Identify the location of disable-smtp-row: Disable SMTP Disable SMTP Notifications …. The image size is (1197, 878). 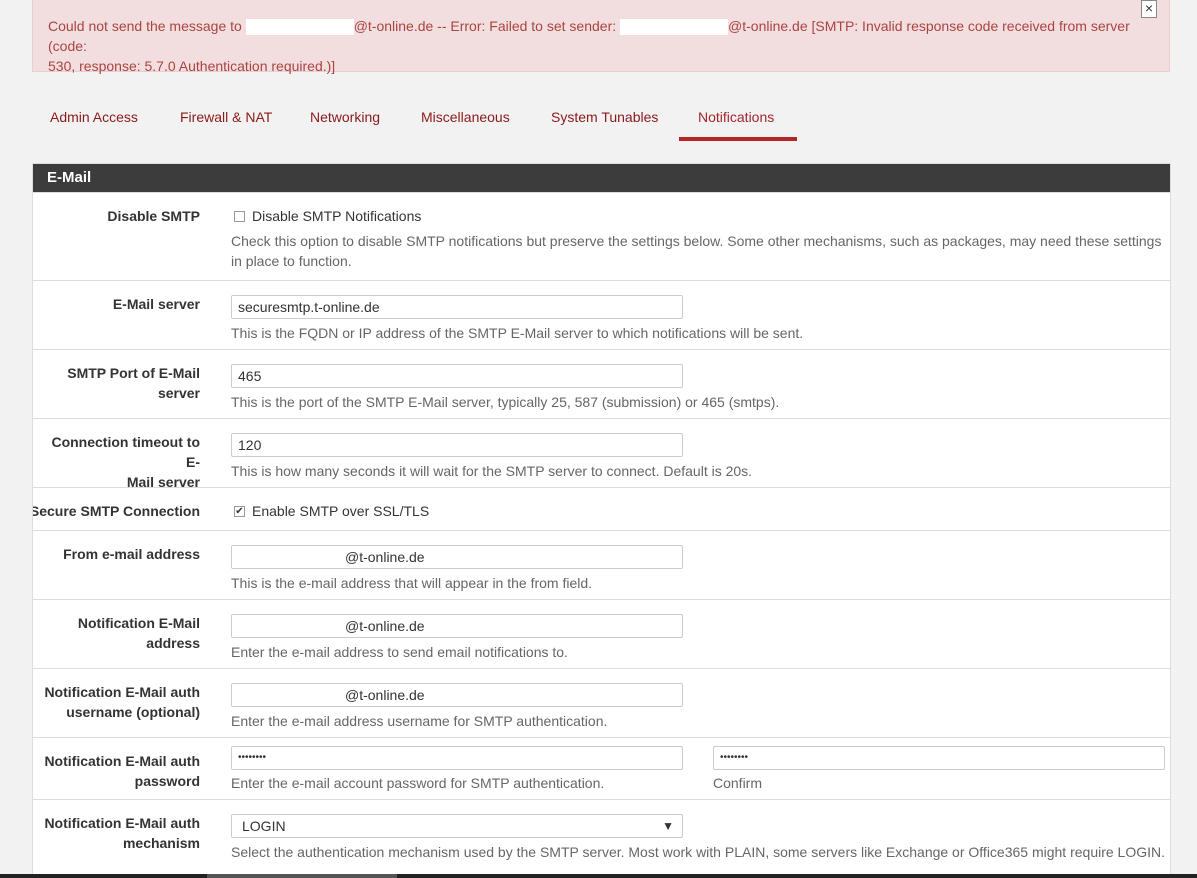
(601, 236).